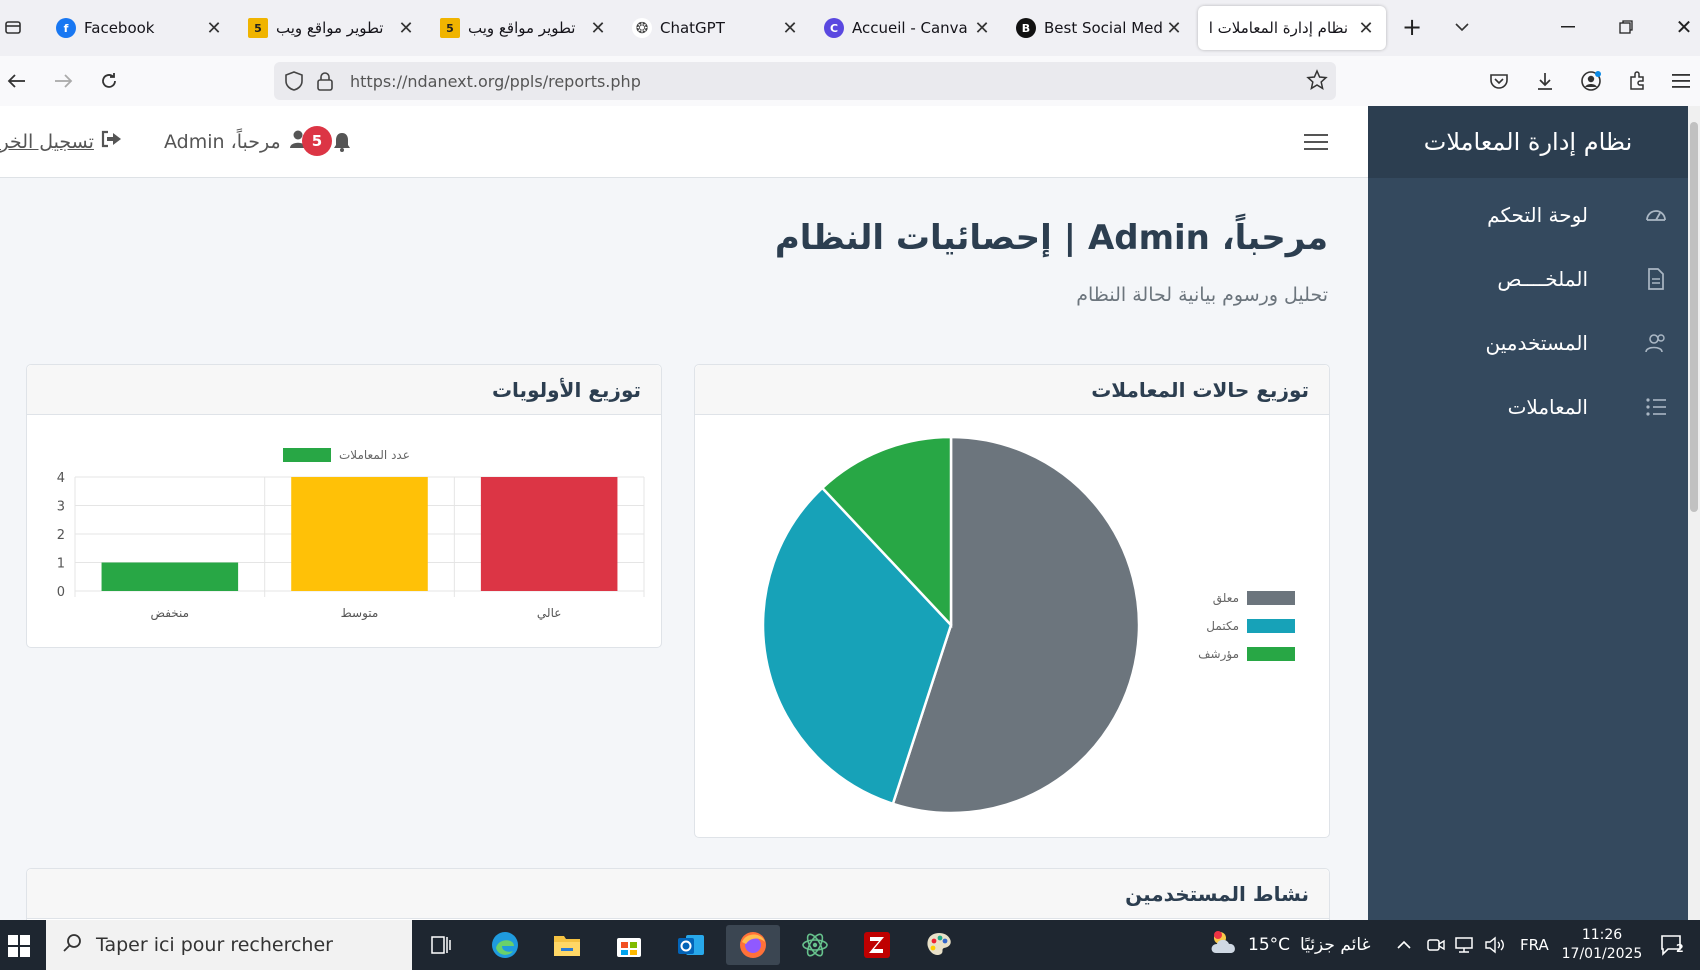 This screenshot has height=970, width=1700. Describe the element at coordinates (66, 28) in the screenshot. I see `facebook-icon: f` at that location.